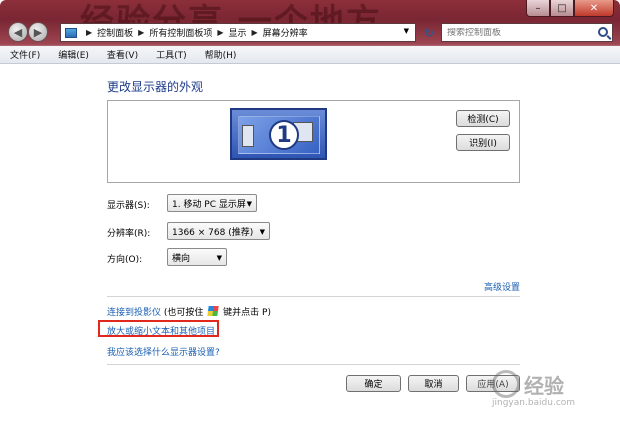 This screenshot has width=620, height=436. I want to click on breadcrumb-control-panel: 控制面板, so click(115, 32).